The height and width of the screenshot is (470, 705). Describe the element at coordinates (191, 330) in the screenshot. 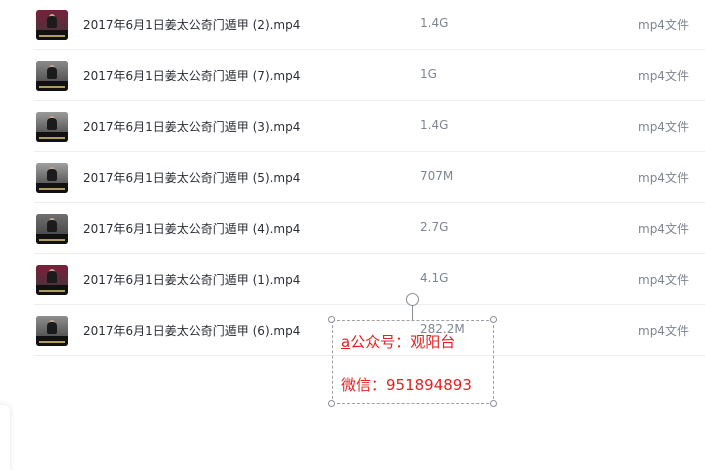

I see `file-name: 2017年6月1日姜太公奇门遁甲 (6).mp4` at that location.